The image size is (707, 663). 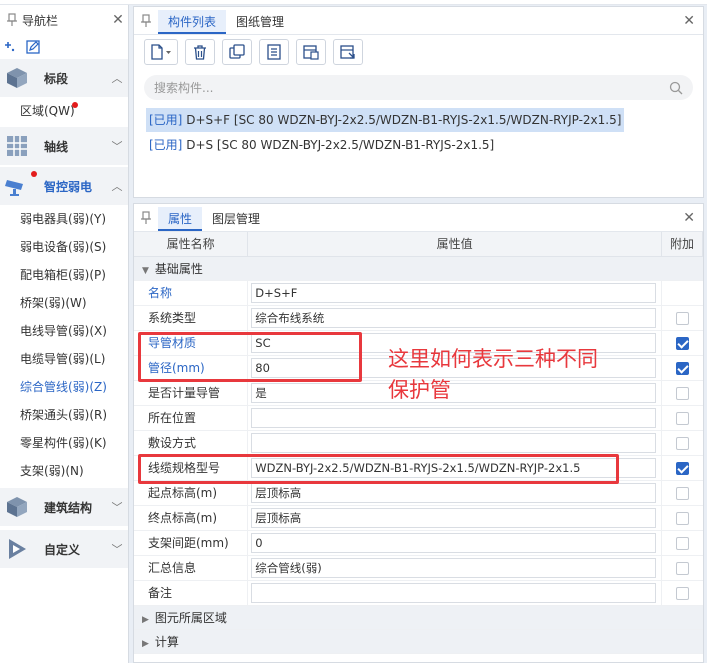 What do you see at coordinates (17, 146) in the screenshot?
I see `grid-icon` at bounding box center [17, 146].